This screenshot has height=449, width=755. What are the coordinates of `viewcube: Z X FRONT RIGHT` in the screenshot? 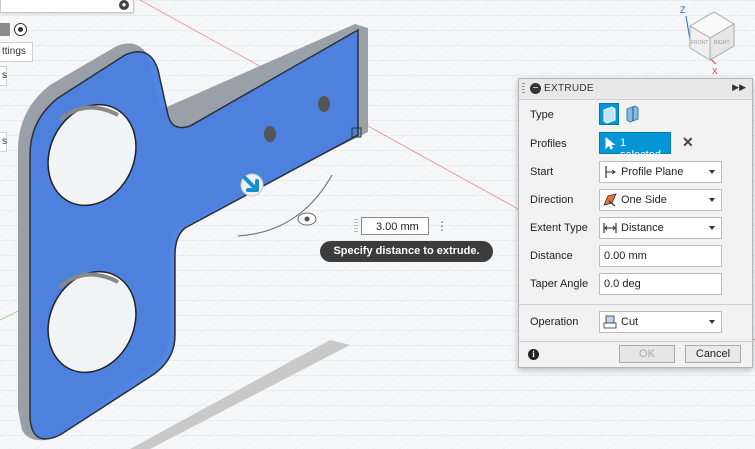 It's located at (714, 39).